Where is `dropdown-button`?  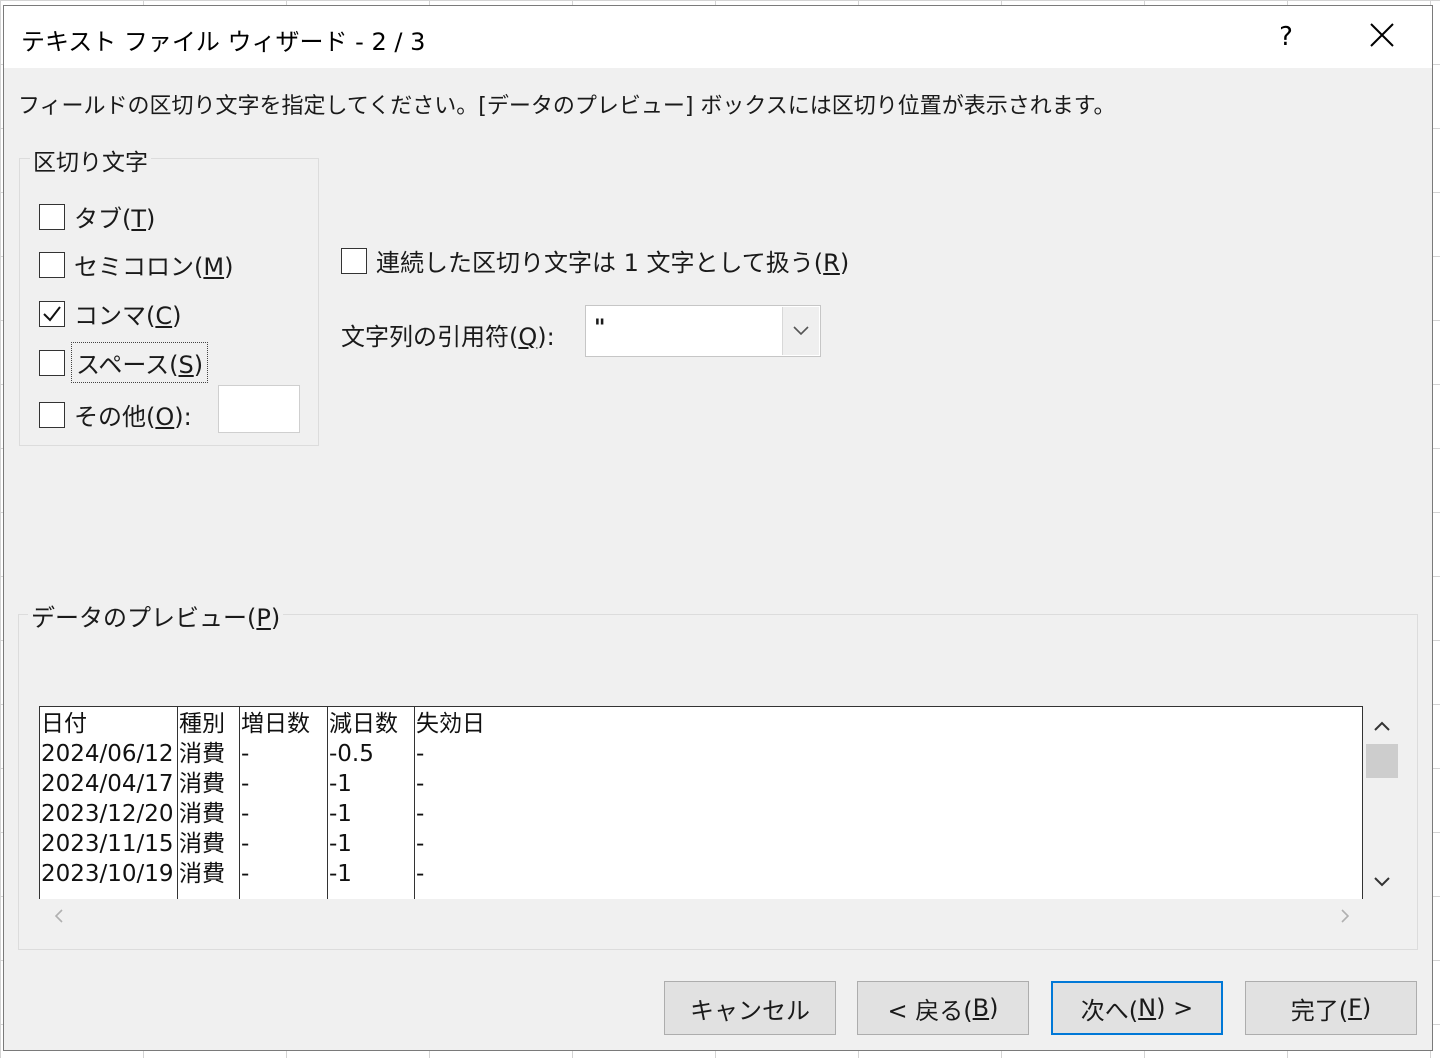
dropdown-button is located at coordinates (800, 331).